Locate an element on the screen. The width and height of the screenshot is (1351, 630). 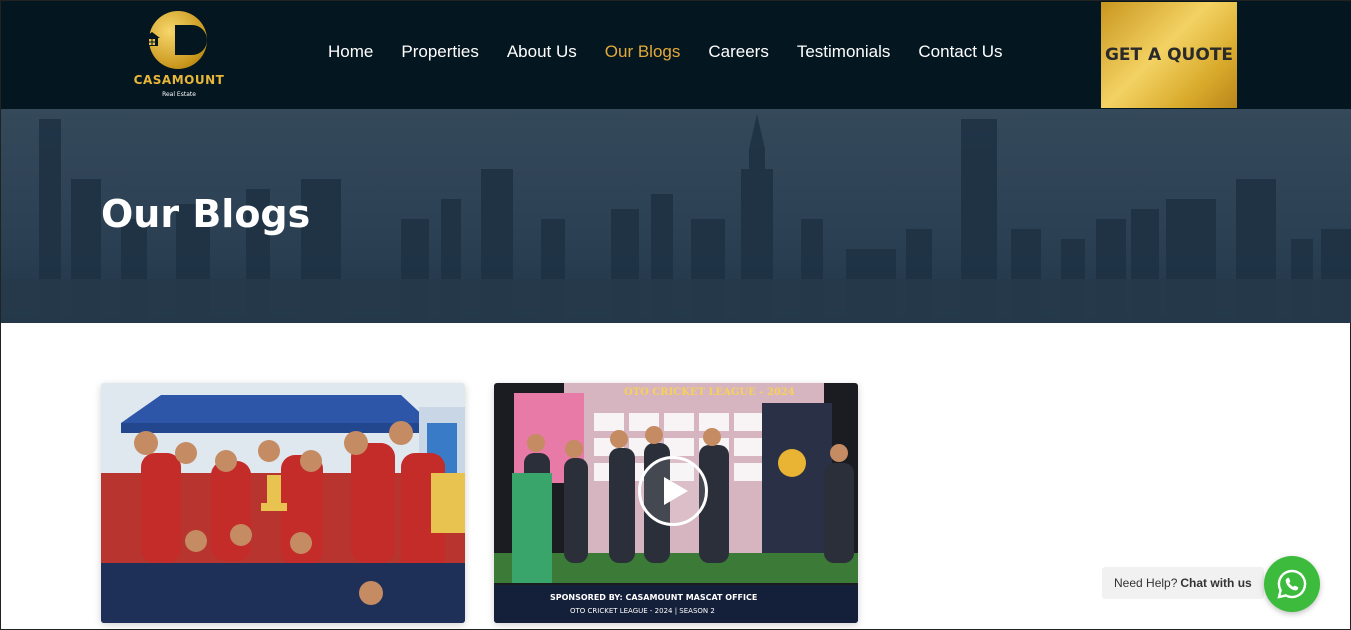
house-icon is located at coordinates (152, 39).